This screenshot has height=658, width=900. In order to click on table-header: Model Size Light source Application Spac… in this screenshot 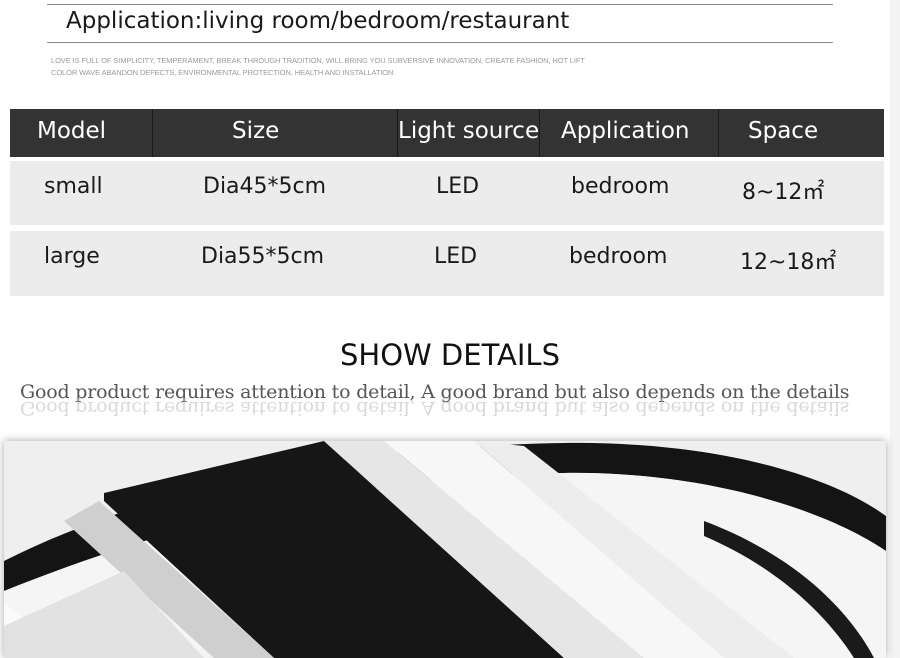, I will do `click(447, 133)`.